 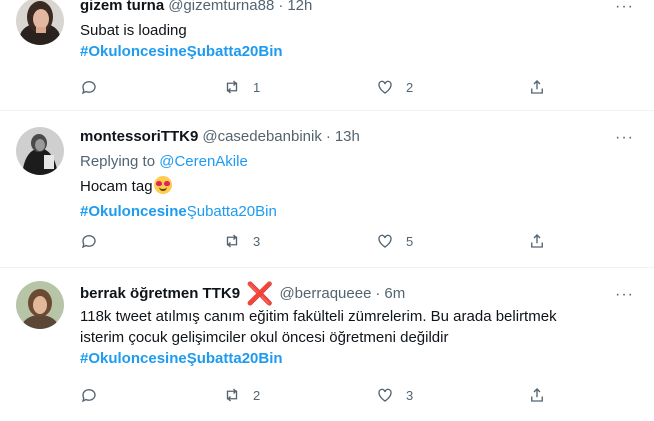 I want to click on timestamp: 12h, so click(x=299, y=7).